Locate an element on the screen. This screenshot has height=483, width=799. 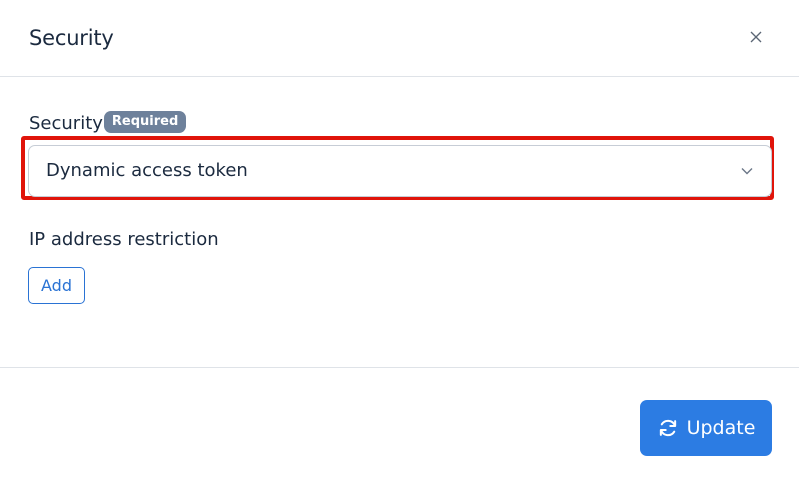
security-label: Security is located at coordinates (66, 123).